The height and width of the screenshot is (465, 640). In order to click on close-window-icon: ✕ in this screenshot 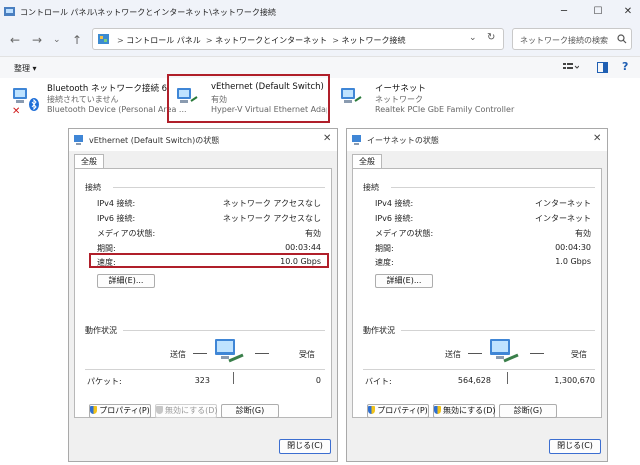, I will do `click(628, 12)`.